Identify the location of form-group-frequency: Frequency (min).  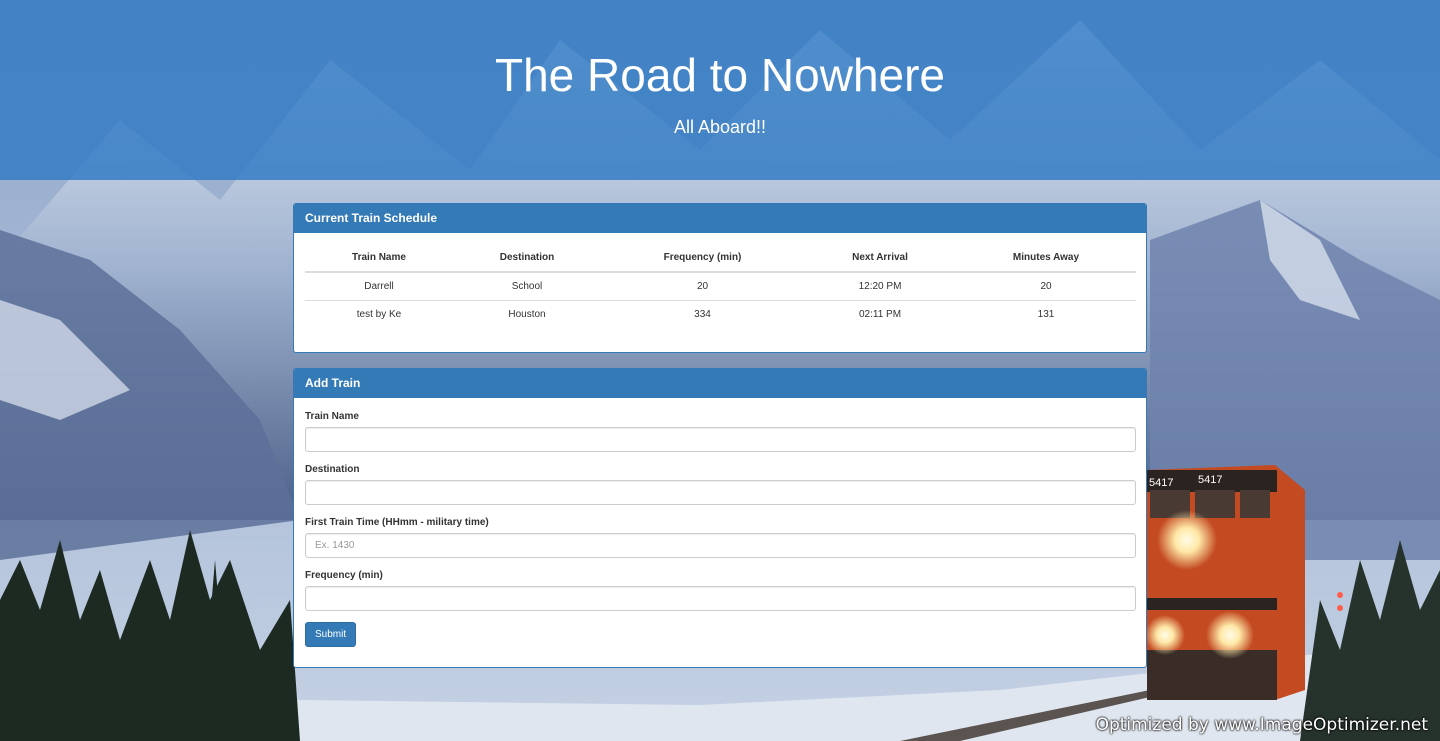
(720, 590).